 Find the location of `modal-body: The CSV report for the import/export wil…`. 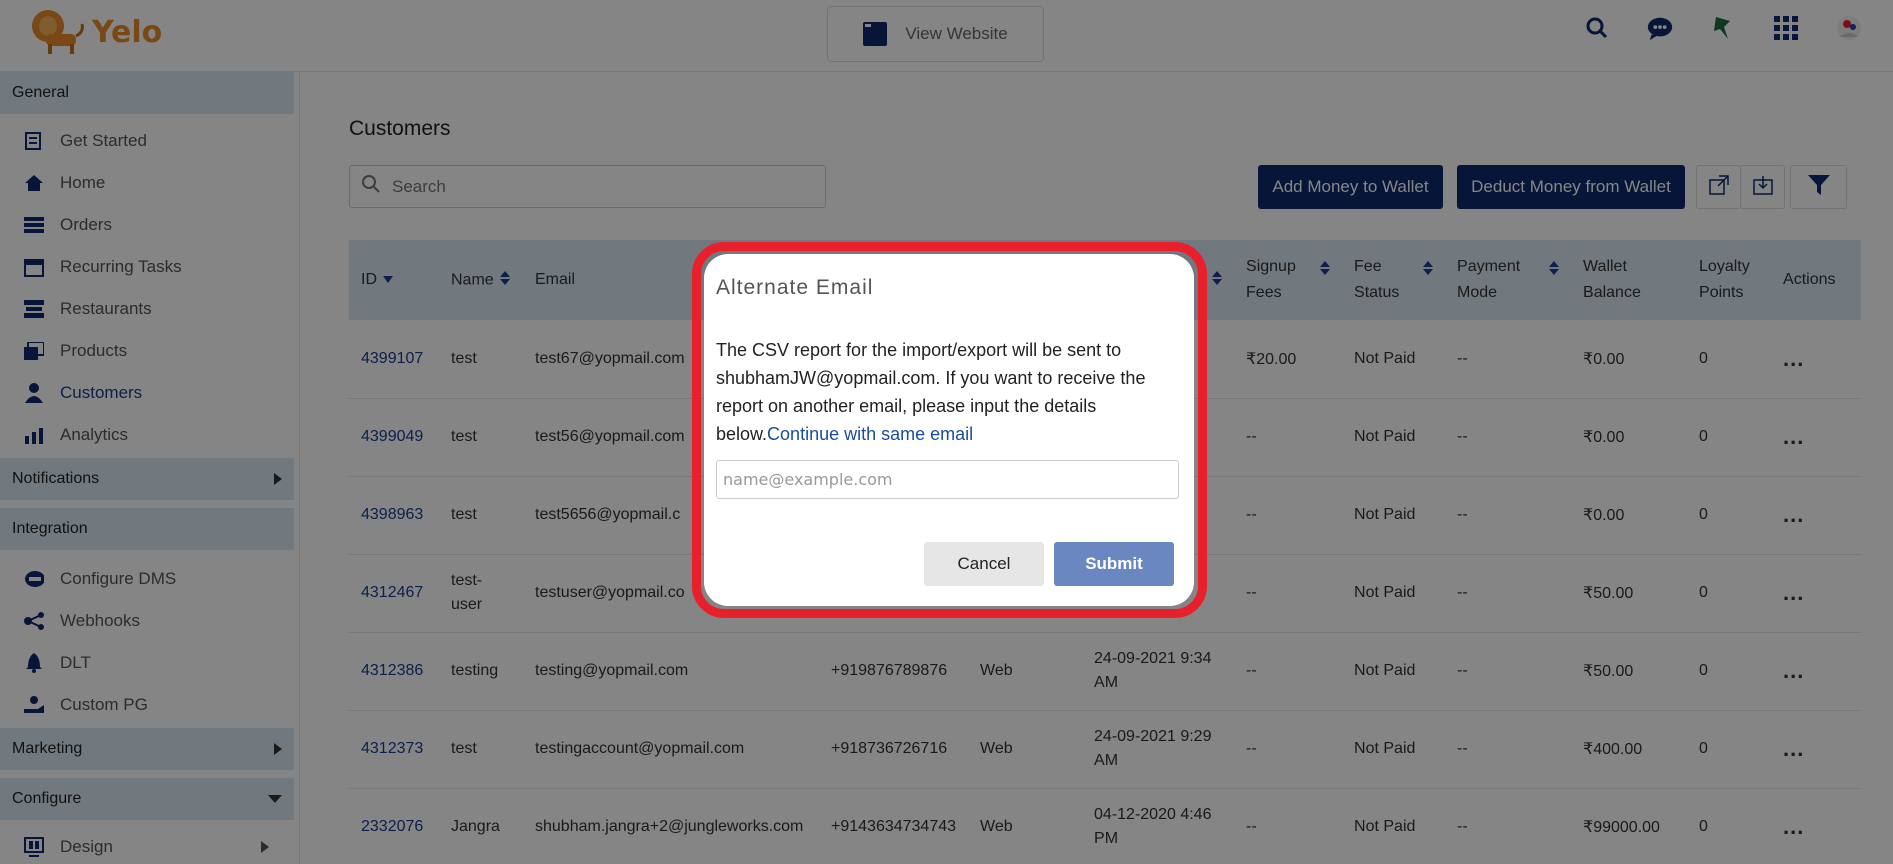

modal-body: The CSV report for the import/export wil… is located at coordinates (949, 392).